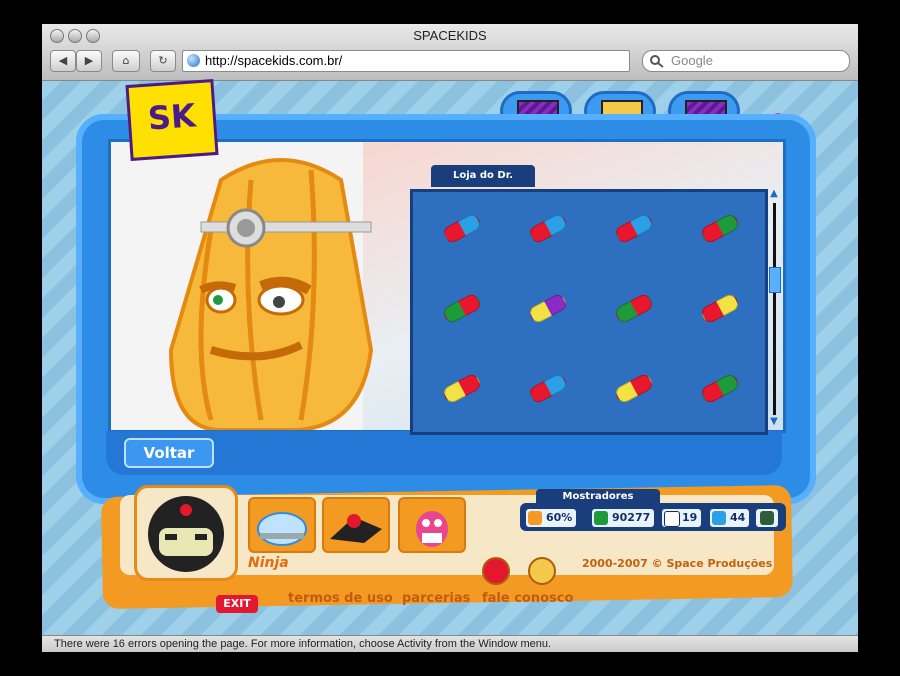  I want to click on screen-indicator, so click(767, 518).